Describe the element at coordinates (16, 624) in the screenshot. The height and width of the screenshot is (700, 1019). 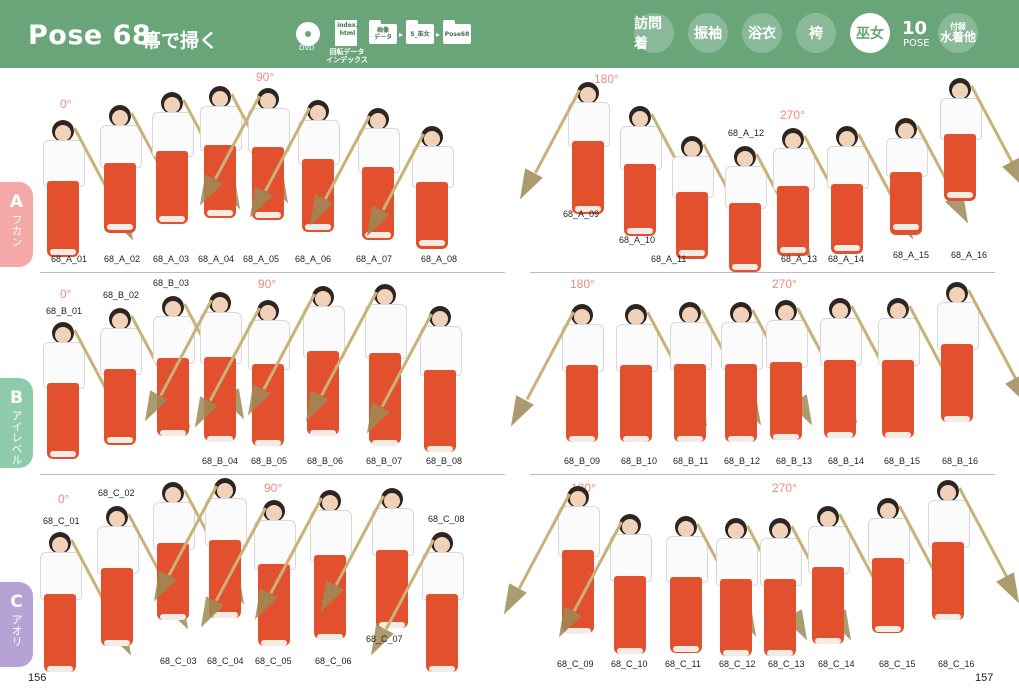
I see `tab-c-aori: C アオリ` at that location.